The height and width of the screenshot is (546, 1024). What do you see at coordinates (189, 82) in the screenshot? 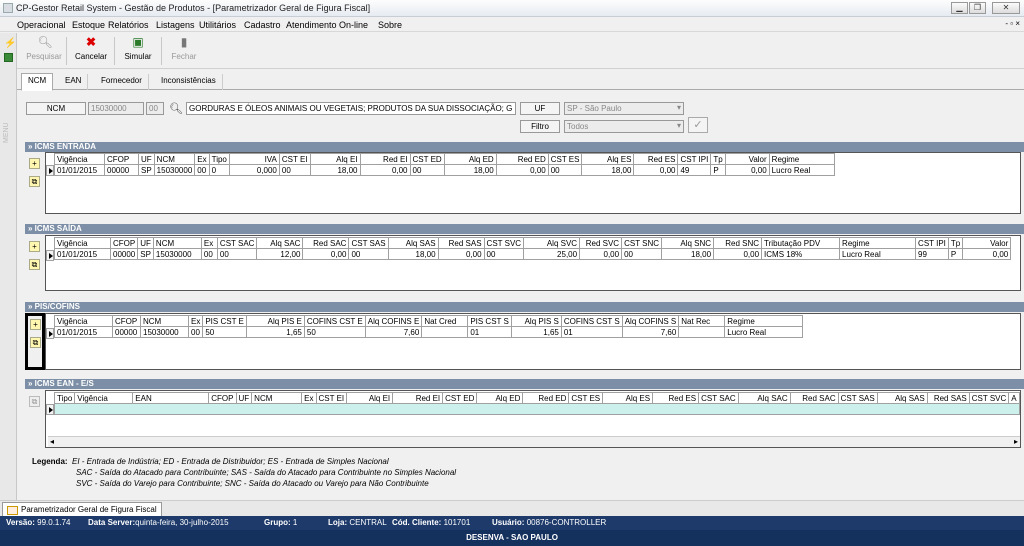
I see `tab-inconsistencias: Inconsistências` at bounding box center [189, 82].